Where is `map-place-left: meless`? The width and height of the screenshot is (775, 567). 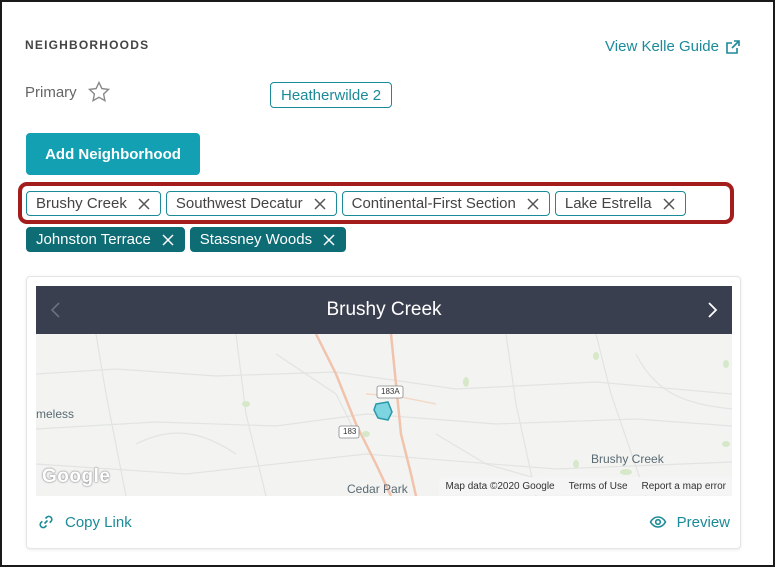
map-place-left: meless is located at coordinates (55, 414).